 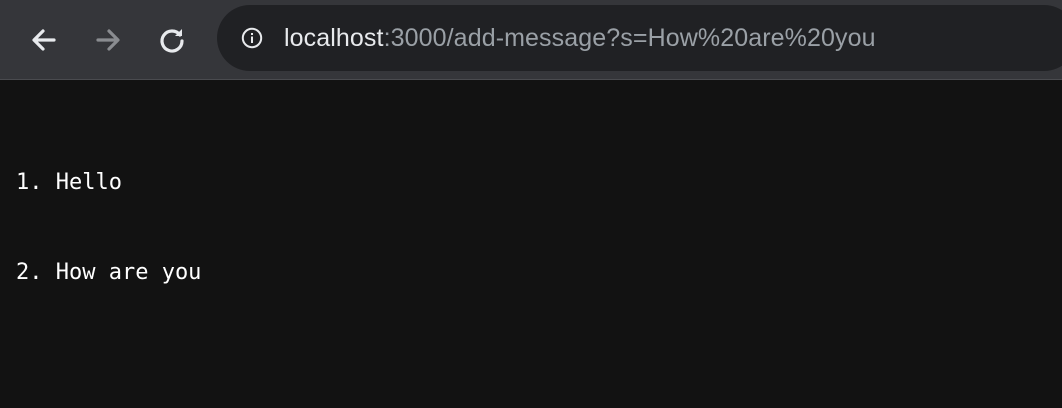 I want to click on arrow-left-icon, so click(x=44, y=40).